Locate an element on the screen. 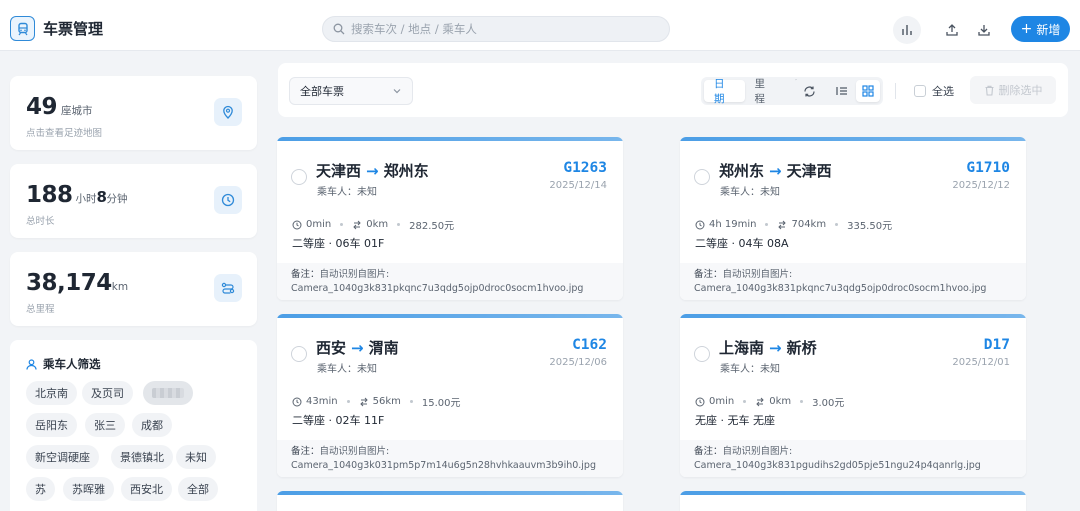 This screenshot has height=511, width=1080. train-number: G1710 is located at coordinates (988, 168).